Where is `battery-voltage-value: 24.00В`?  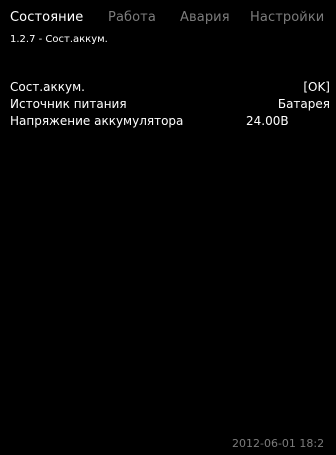
battery-voltage-value: 24.00В is located at coordinates (267, 121).